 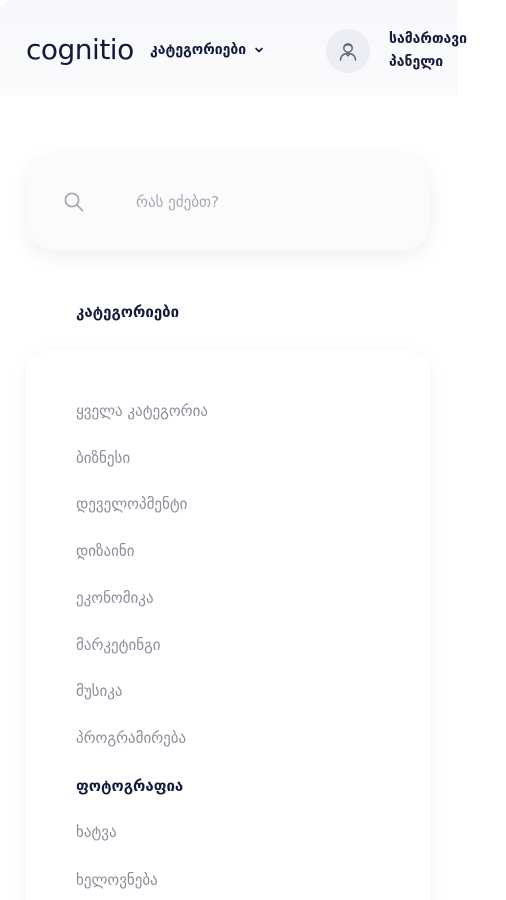 What do you see at coordinates (416, 62) in the screenshot?
I see `dashboard-link-line2: პანელი` at bounding box center [416, 62].